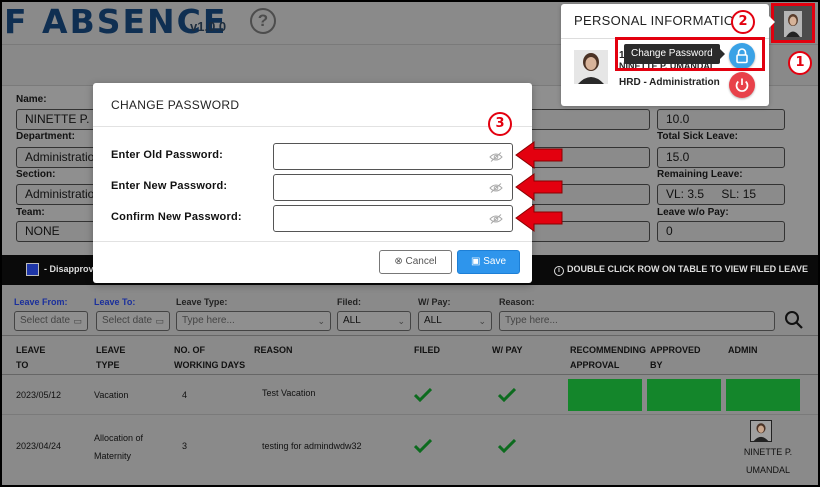 This screenshot has height=487, width=820. What do you see at coordinates (127, 320) in the screenshot?
I see `leave-to-placeholder: Select date` at bounding box center [127, 320].